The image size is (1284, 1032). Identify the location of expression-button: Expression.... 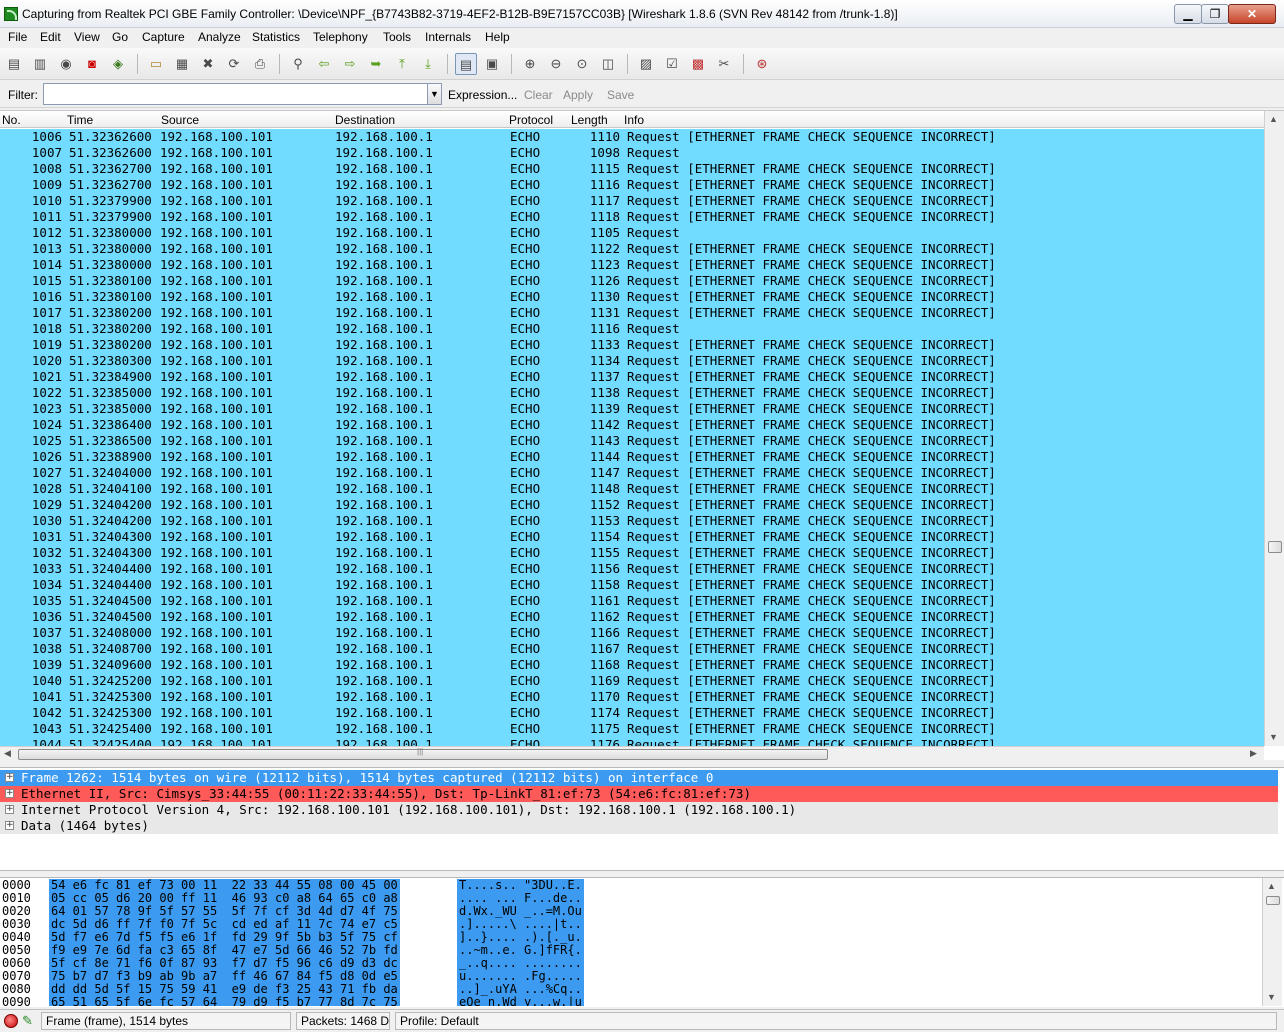
(482, 95).